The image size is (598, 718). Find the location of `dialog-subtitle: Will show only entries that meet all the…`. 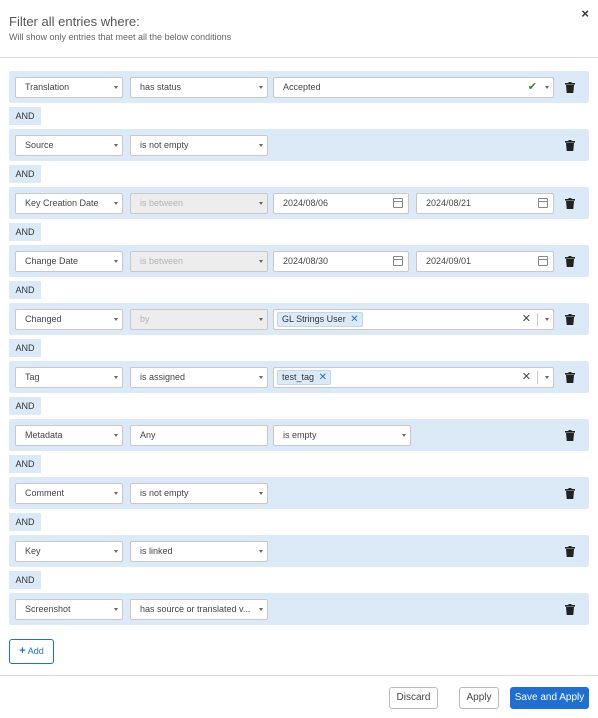

dialog-subtitle: Will show only entries that meet all the… is located at coordinates (120, 37).